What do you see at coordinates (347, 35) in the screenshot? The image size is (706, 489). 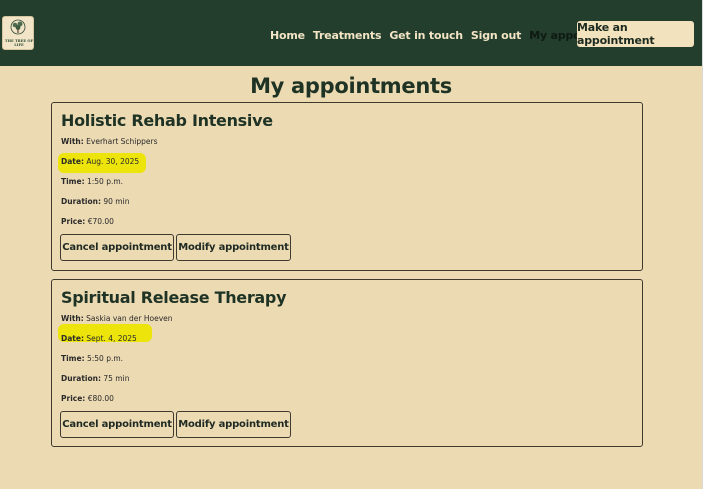 I see `nav-link-treatments: Treatments` at bounding box center [347, 35].